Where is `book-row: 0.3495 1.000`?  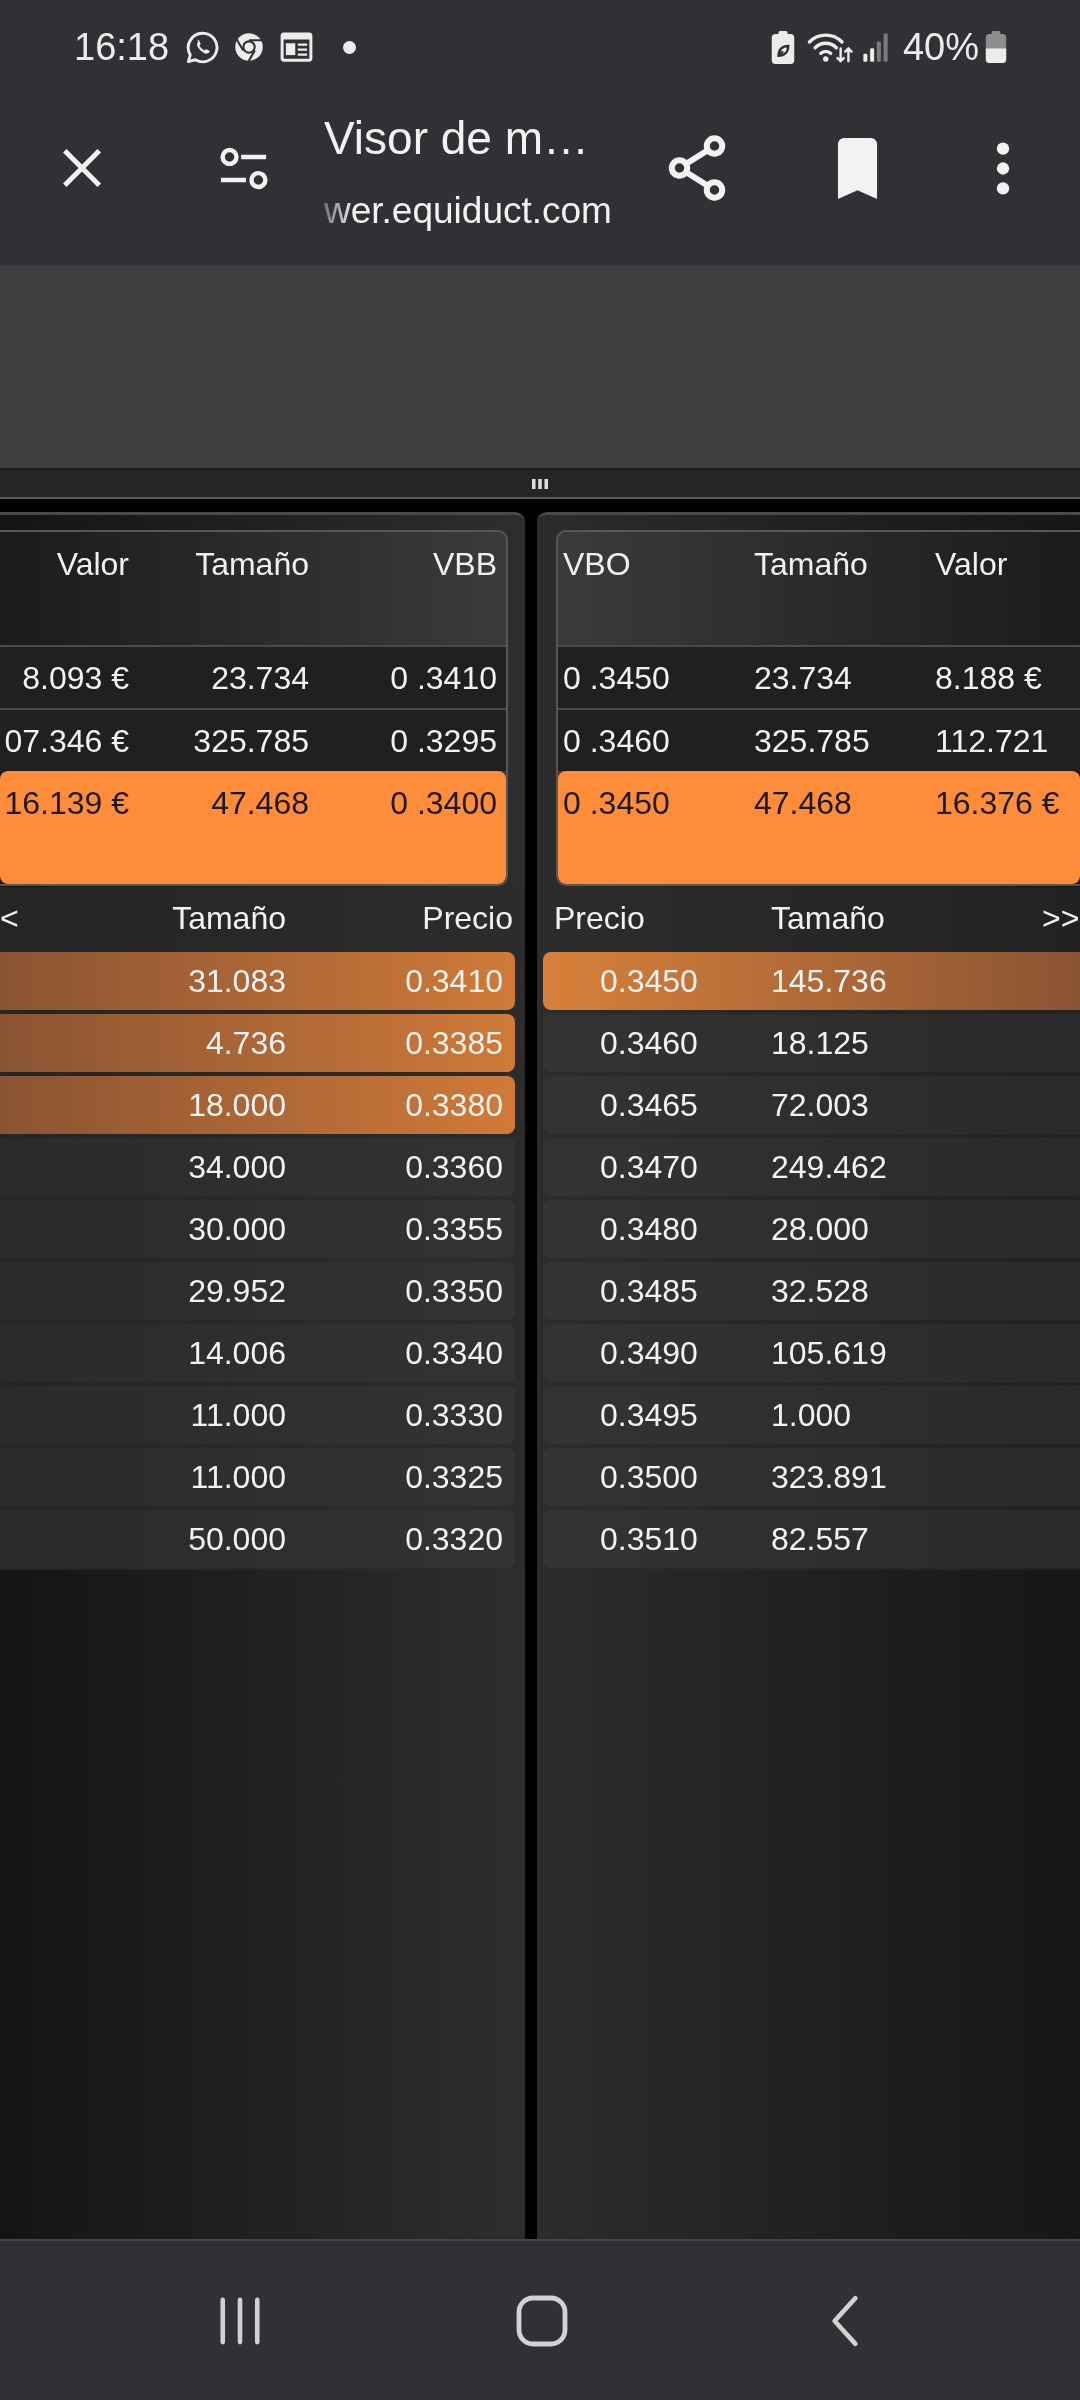 book-row: 0.3495 1.000 is located at coordinates (811, 1415).